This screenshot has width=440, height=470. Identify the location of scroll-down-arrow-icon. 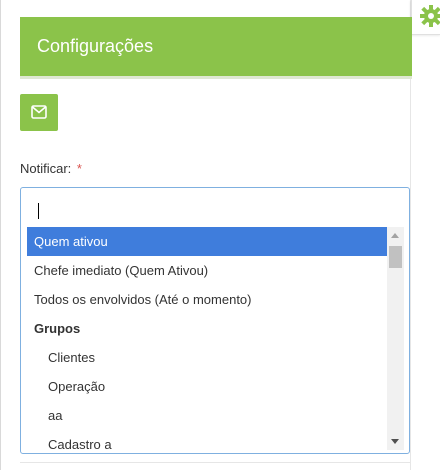
(395, 441).